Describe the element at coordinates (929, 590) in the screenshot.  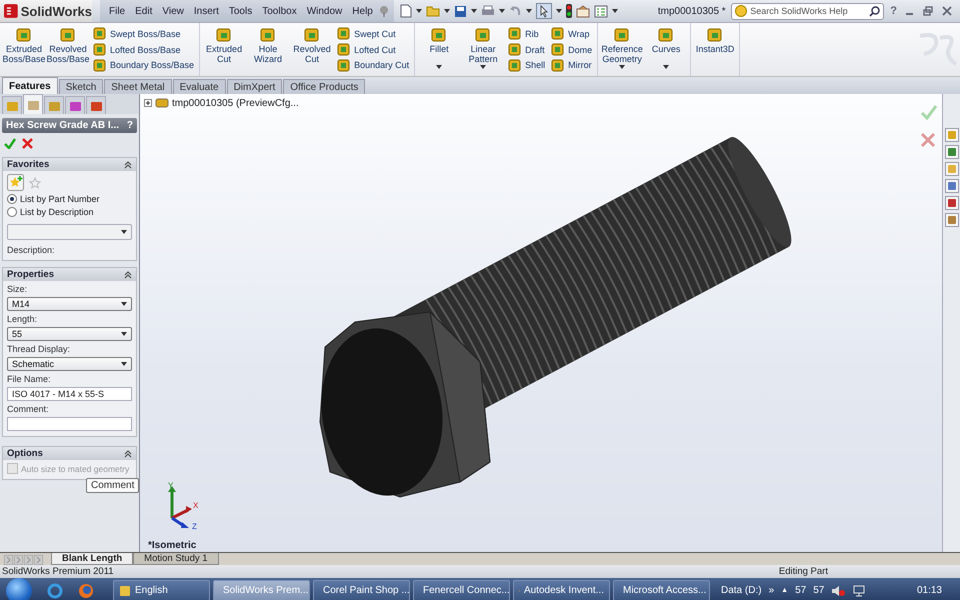
I see `clock: 01:13` at that location.